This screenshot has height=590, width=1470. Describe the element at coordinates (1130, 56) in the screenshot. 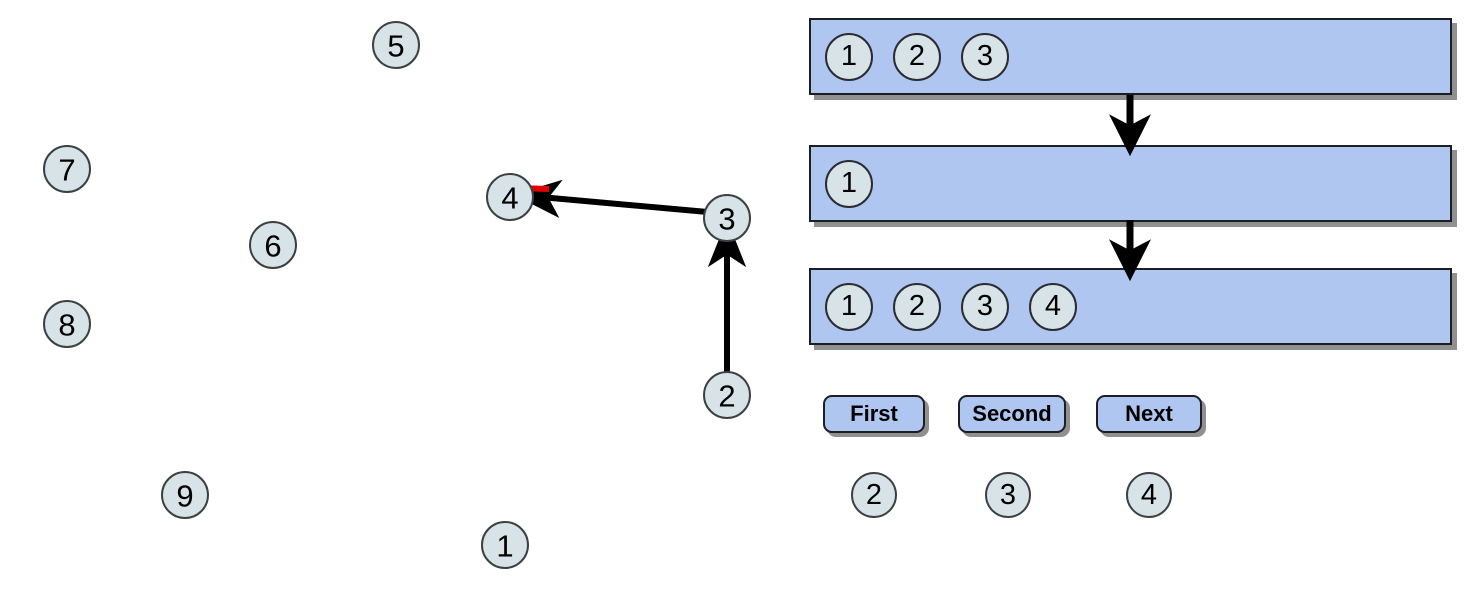

I see `panel-row-1: 123` at that location.